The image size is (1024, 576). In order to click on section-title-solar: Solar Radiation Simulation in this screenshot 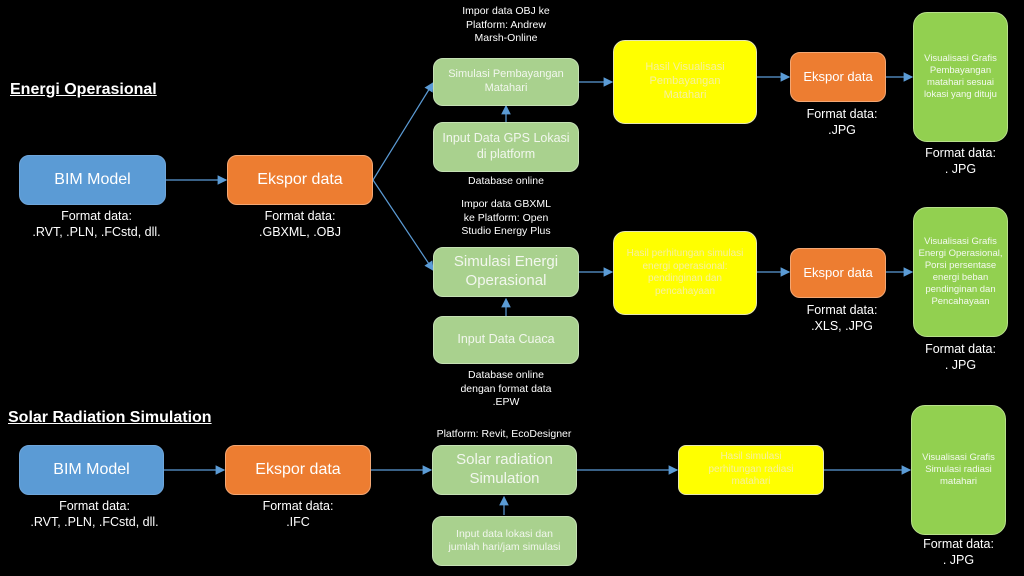, I will do `click(110, 417)`.